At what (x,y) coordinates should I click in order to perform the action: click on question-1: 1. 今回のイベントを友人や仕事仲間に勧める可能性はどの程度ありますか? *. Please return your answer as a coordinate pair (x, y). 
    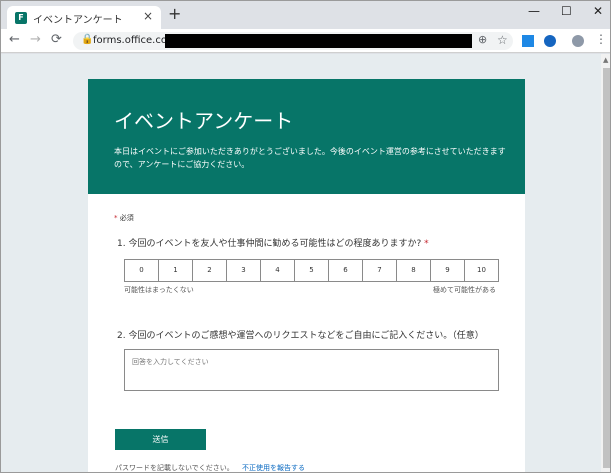
    Looking at the image, I should click on (273, 242).